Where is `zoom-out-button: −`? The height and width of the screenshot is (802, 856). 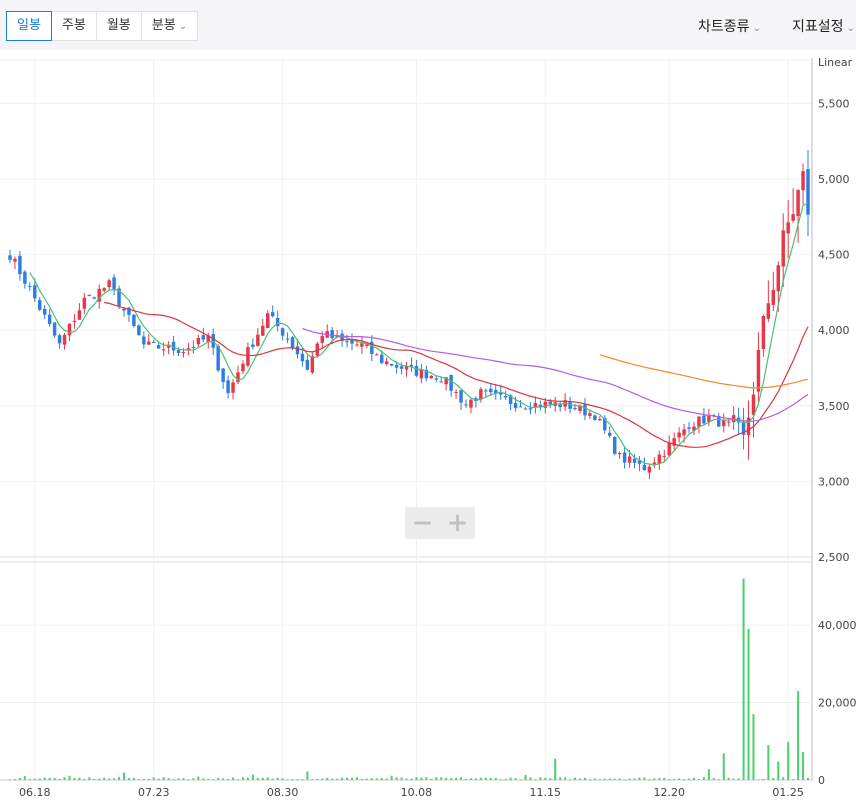
zoom-out-button: − is located at coordinates (422, 523).